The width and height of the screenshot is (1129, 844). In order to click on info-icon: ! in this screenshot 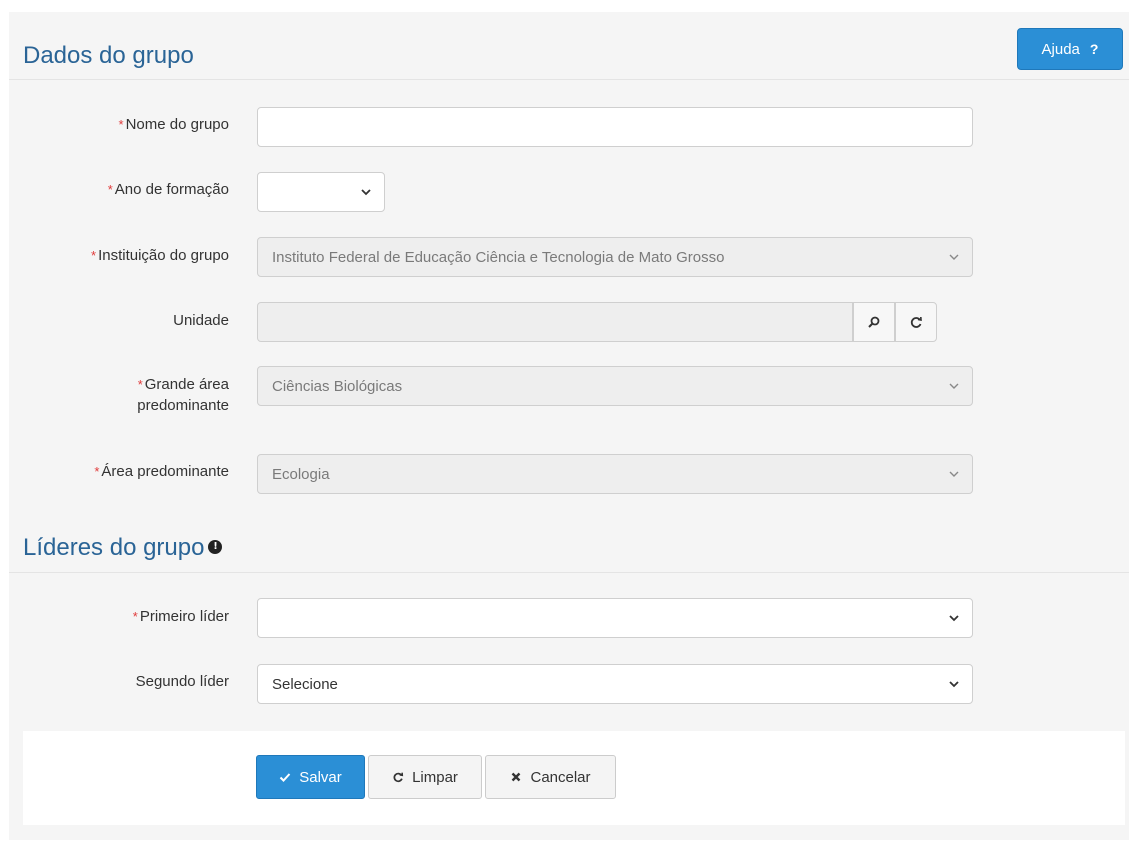, I will do `click(215, 547)`.